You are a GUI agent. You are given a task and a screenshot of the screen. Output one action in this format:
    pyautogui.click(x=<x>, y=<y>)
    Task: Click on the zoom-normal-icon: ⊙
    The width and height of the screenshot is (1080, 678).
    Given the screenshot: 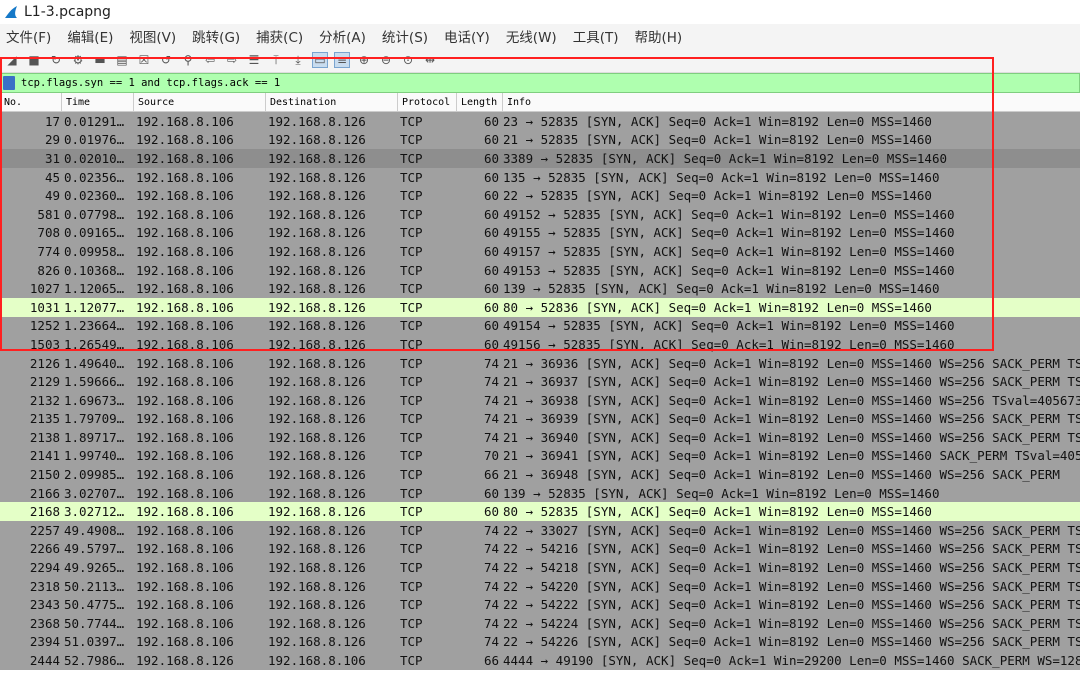 What is the action you would take?
    pyautogui.click(x=408, y=60)
    